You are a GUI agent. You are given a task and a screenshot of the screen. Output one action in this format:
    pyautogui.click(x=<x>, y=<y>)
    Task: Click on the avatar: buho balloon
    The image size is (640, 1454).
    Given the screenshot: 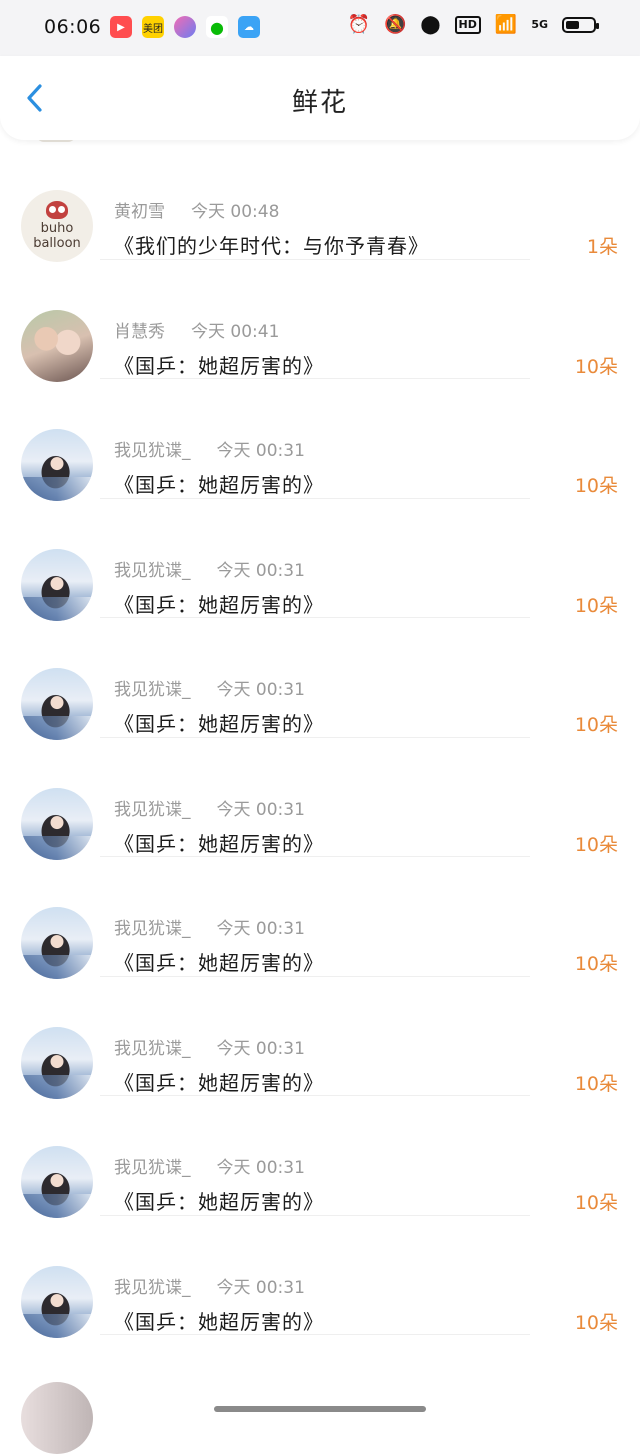 What is the action you would take?
    pyautogui.click(x=57, y=226)
    